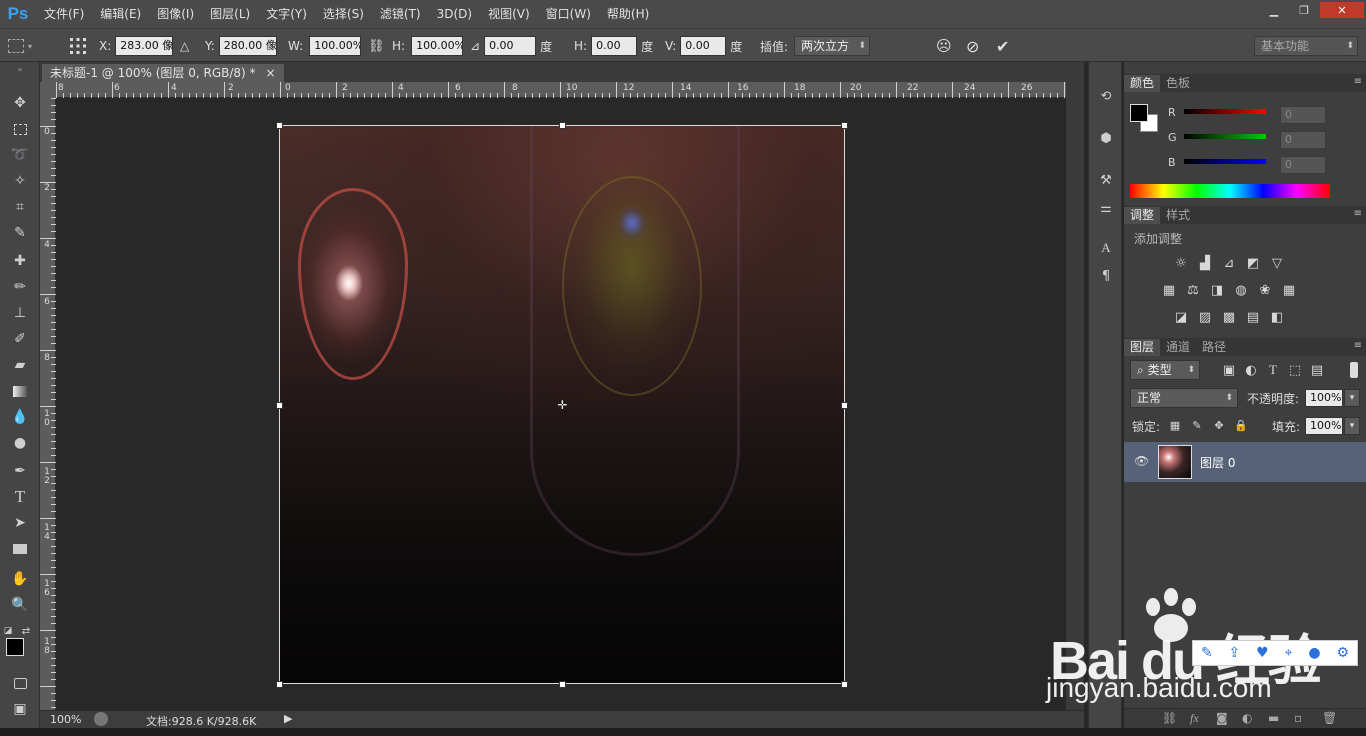  Describe the element at coordinates (20, 443) in the screenshot. I see `dodge-tool-icon: ●` at that location.